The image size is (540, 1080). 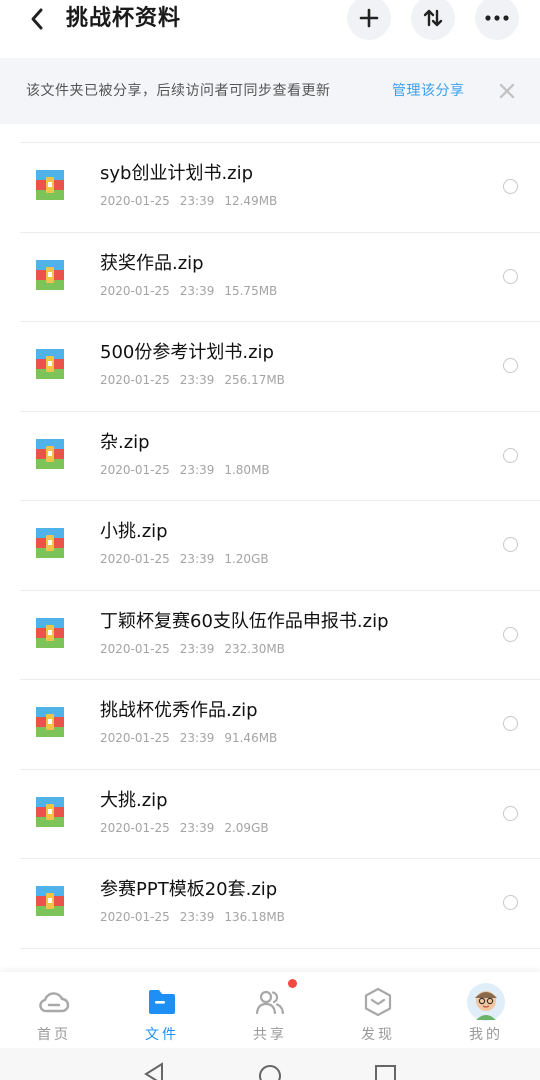 What do you see at coordinates (270, 276) in the screenshot?
I see `file-row: 获奖作品.zip 2020-01-25 23:39 15.75MB` at bounding box center [270, 276].